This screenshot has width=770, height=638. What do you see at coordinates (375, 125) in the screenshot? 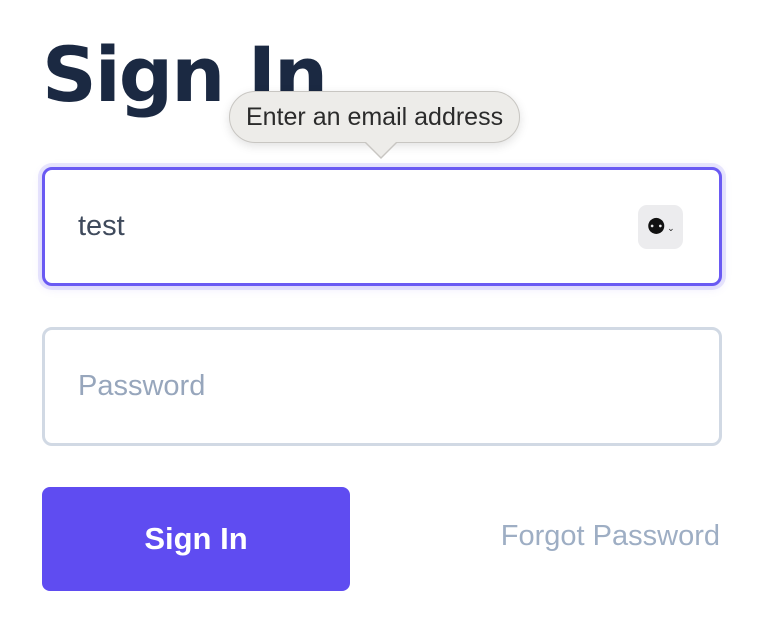
I see `validation-tooltip: Enter an email address` at bounding box center [375, 125].